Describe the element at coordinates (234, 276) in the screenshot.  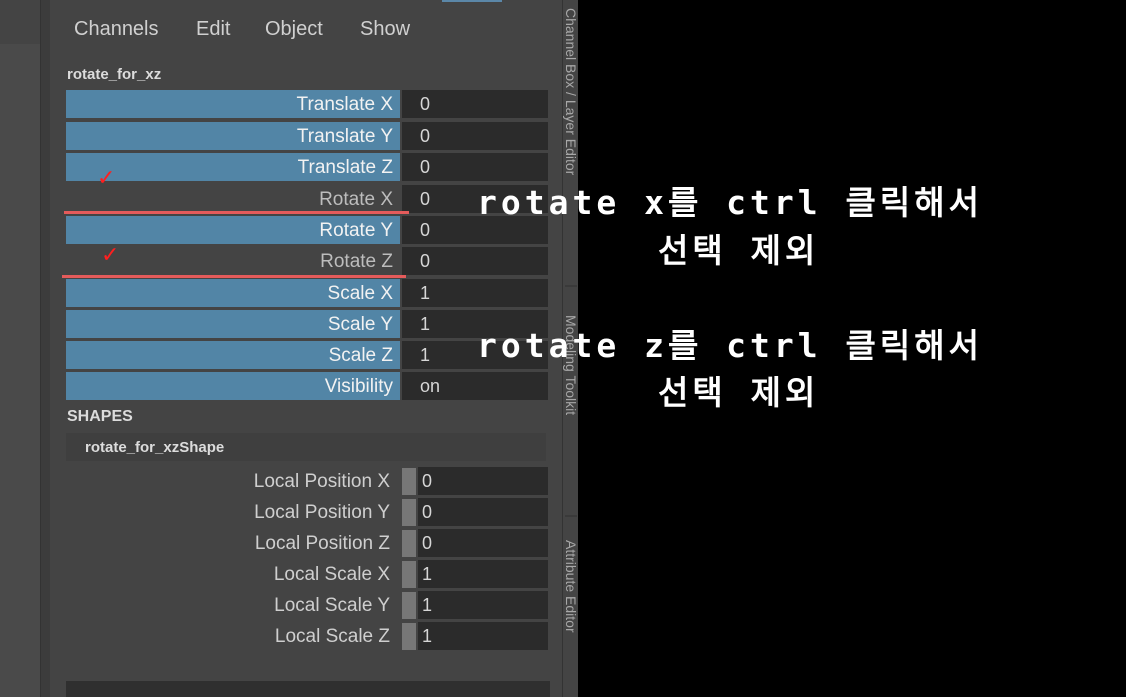
I see `annotation-underline-rotate-z` at that location.